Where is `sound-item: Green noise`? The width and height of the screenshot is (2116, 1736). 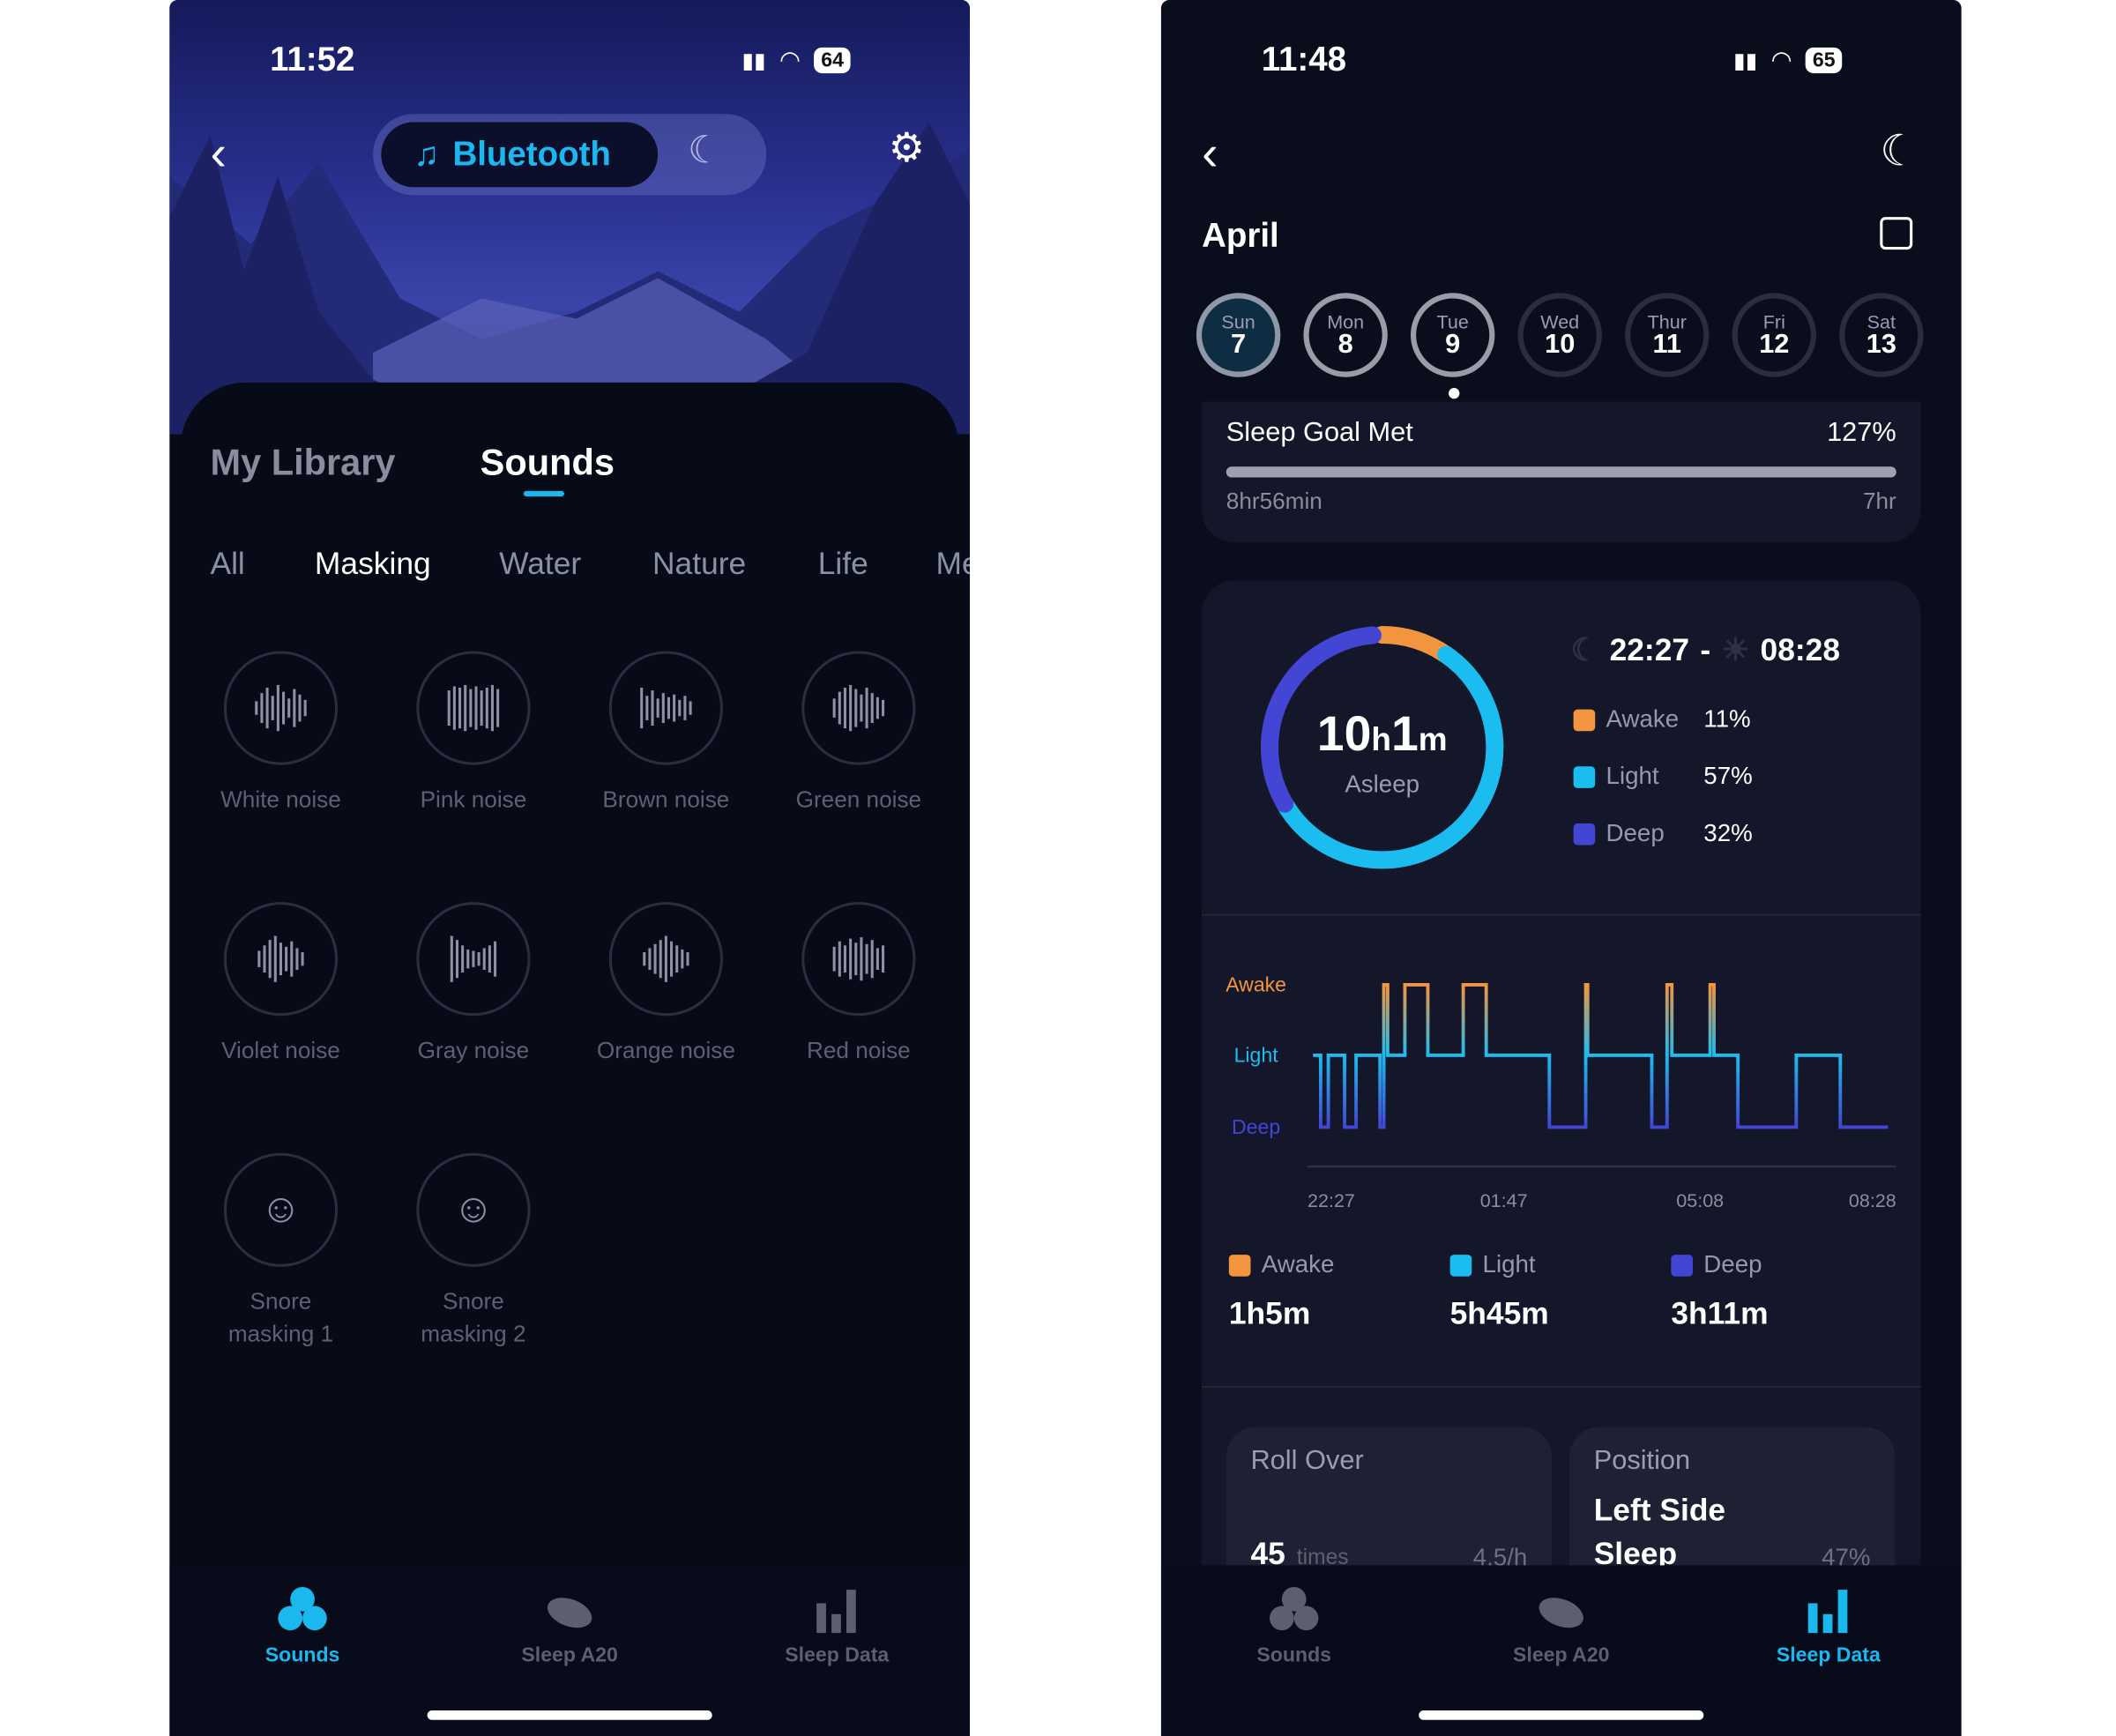
sound-item: Green noise is located at coordinates (858, 733).